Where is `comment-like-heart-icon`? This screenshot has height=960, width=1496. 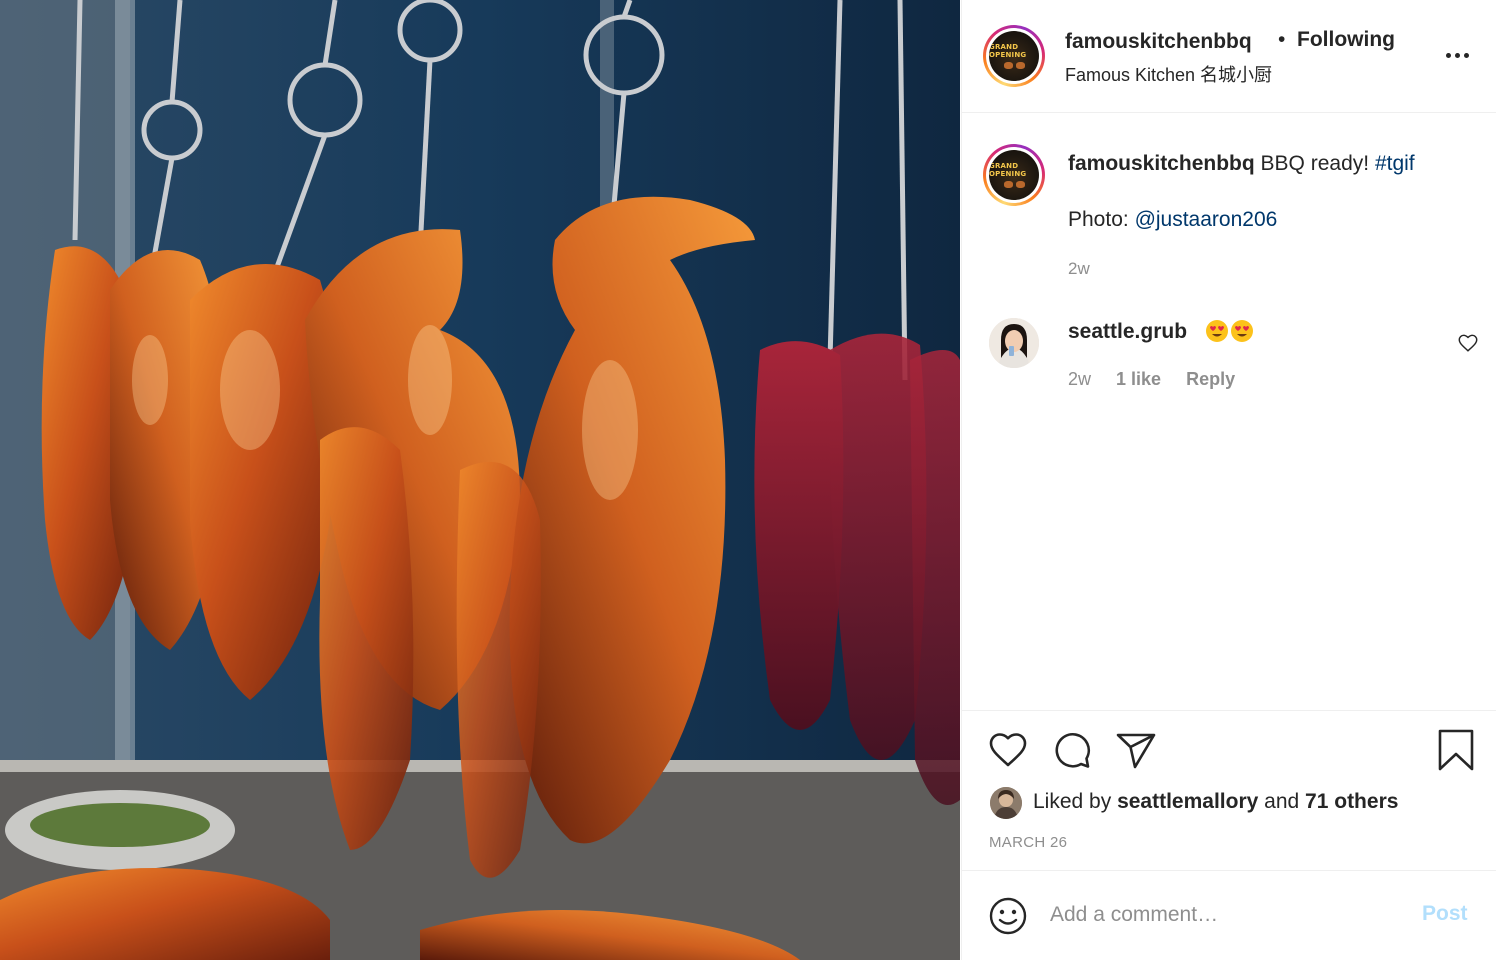
comment-like-heart-icon is located at coordinates (1468, 343).